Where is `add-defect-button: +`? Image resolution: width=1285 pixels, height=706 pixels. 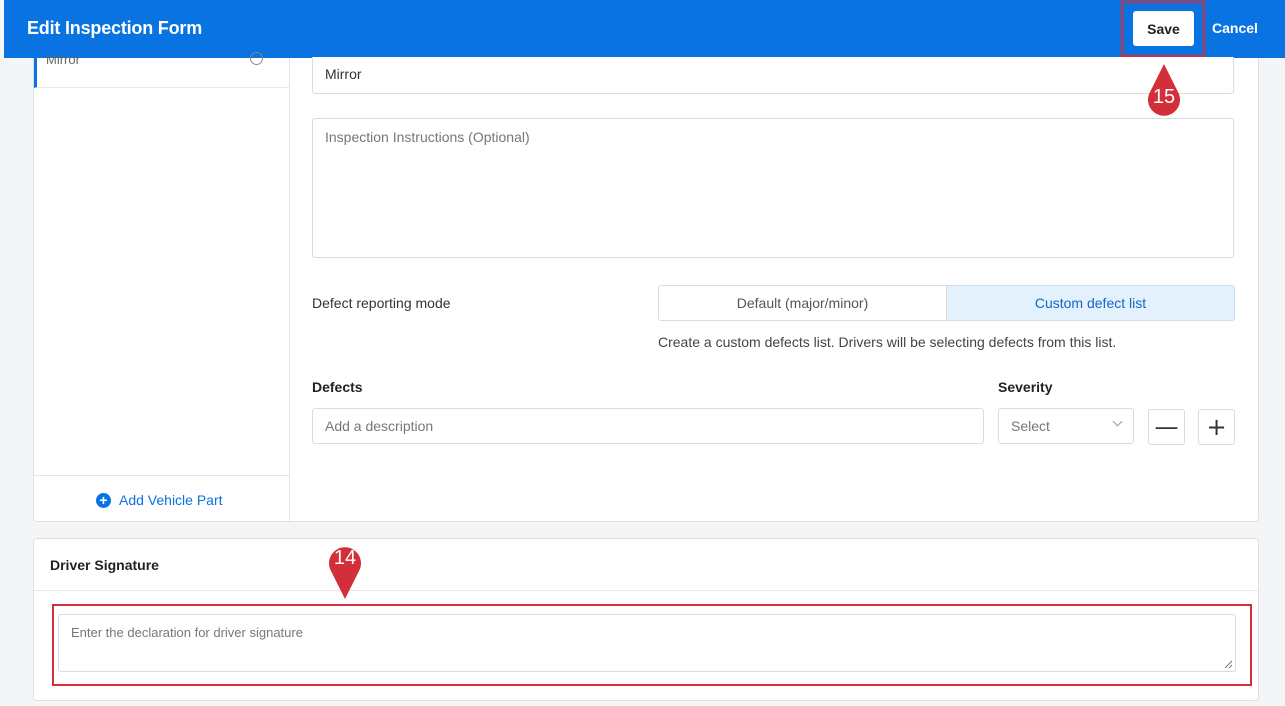 add-defect-button: + is located at coordinates (1216, 427).